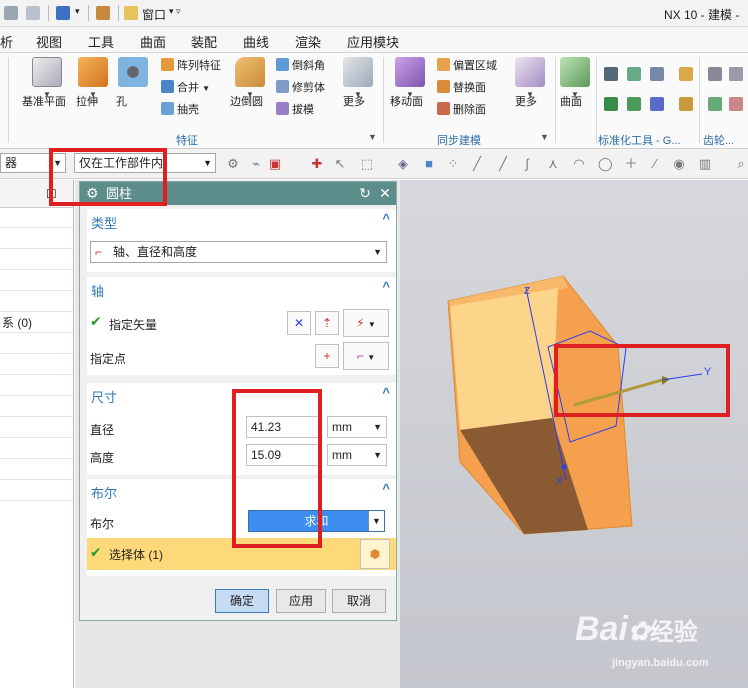 The height and width of the screenshot is (688, 748). What do you see at coordinates (373, 41) in the screenshot?
I see `menu-application: 应用模块` at bounding box center [373, 41].